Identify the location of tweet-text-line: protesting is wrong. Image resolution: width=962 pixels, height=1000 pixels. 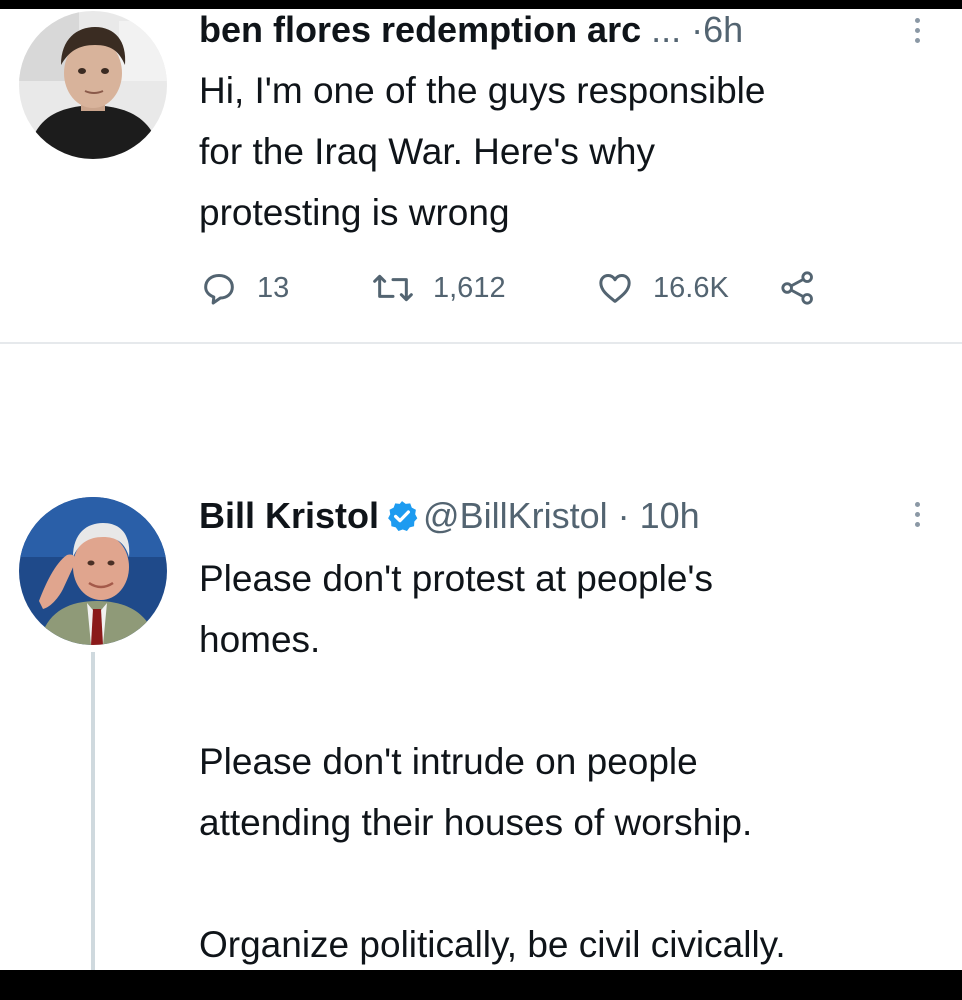
(354, 212).